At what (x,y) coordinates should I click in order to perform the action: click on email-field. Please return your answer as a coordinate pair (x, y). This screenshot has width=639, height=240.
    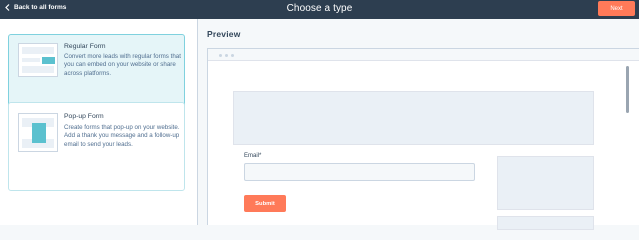
    Looking at the image, I should click on (359, 172).